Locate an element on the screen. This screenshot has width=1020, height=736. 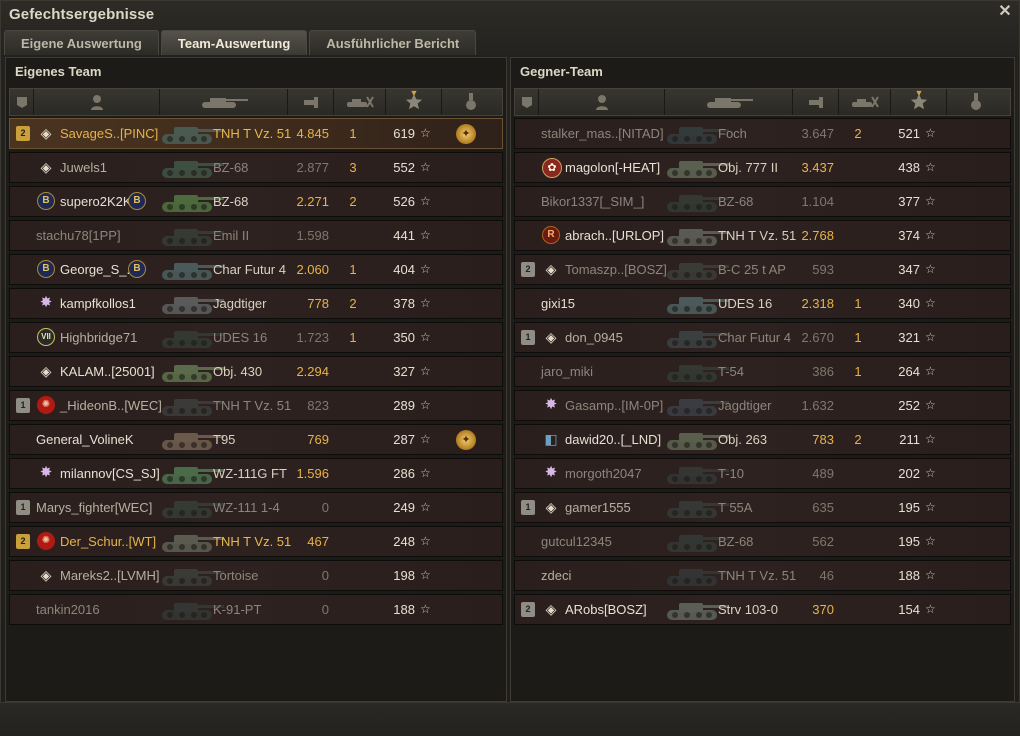
player-name: milannov[CS_SJ] is located at coordinates (110, 473).